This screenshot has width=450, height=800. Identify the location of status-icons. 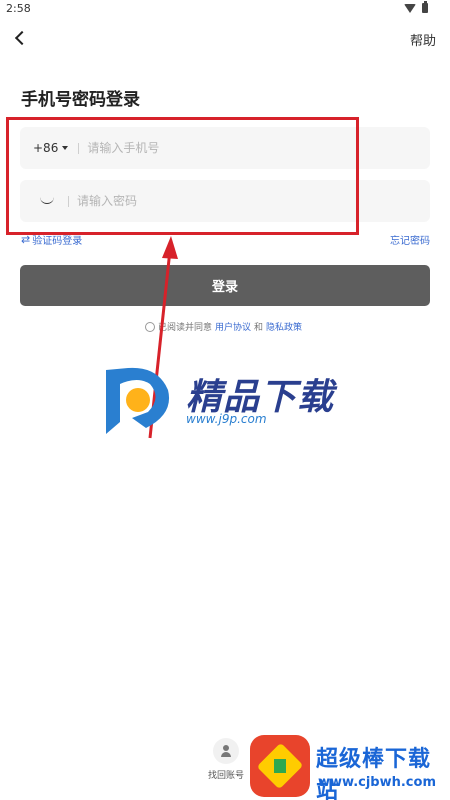
(416, 7).